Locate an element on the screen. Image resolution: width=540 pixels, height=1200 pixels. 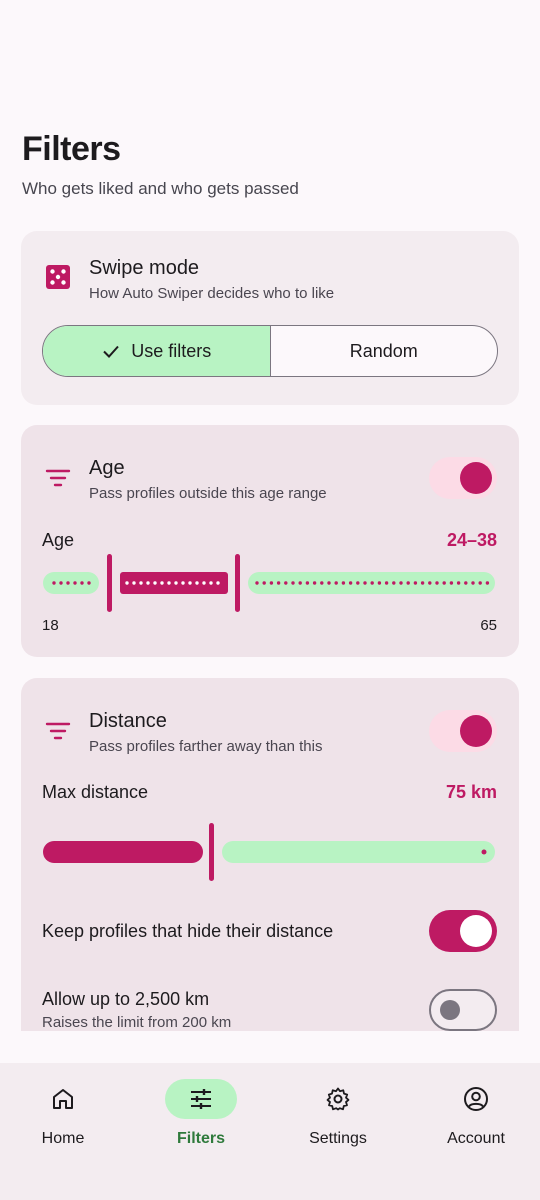
nav-label-filters: Filters is located at coordinates (200, 1138).